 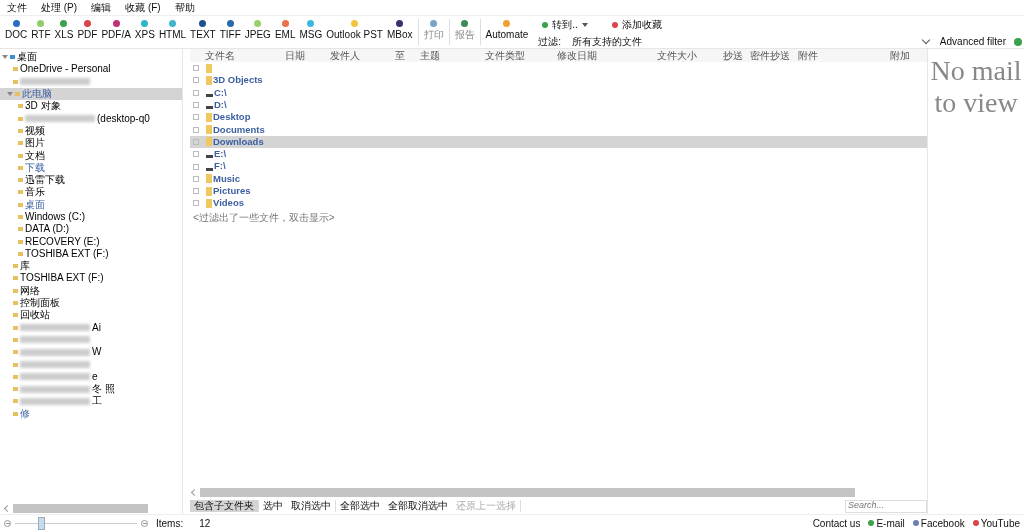 What do you see at coordinates (507, 30) in the screenshot?
I see `export-button: Automate` at bounding box center [507, 30].